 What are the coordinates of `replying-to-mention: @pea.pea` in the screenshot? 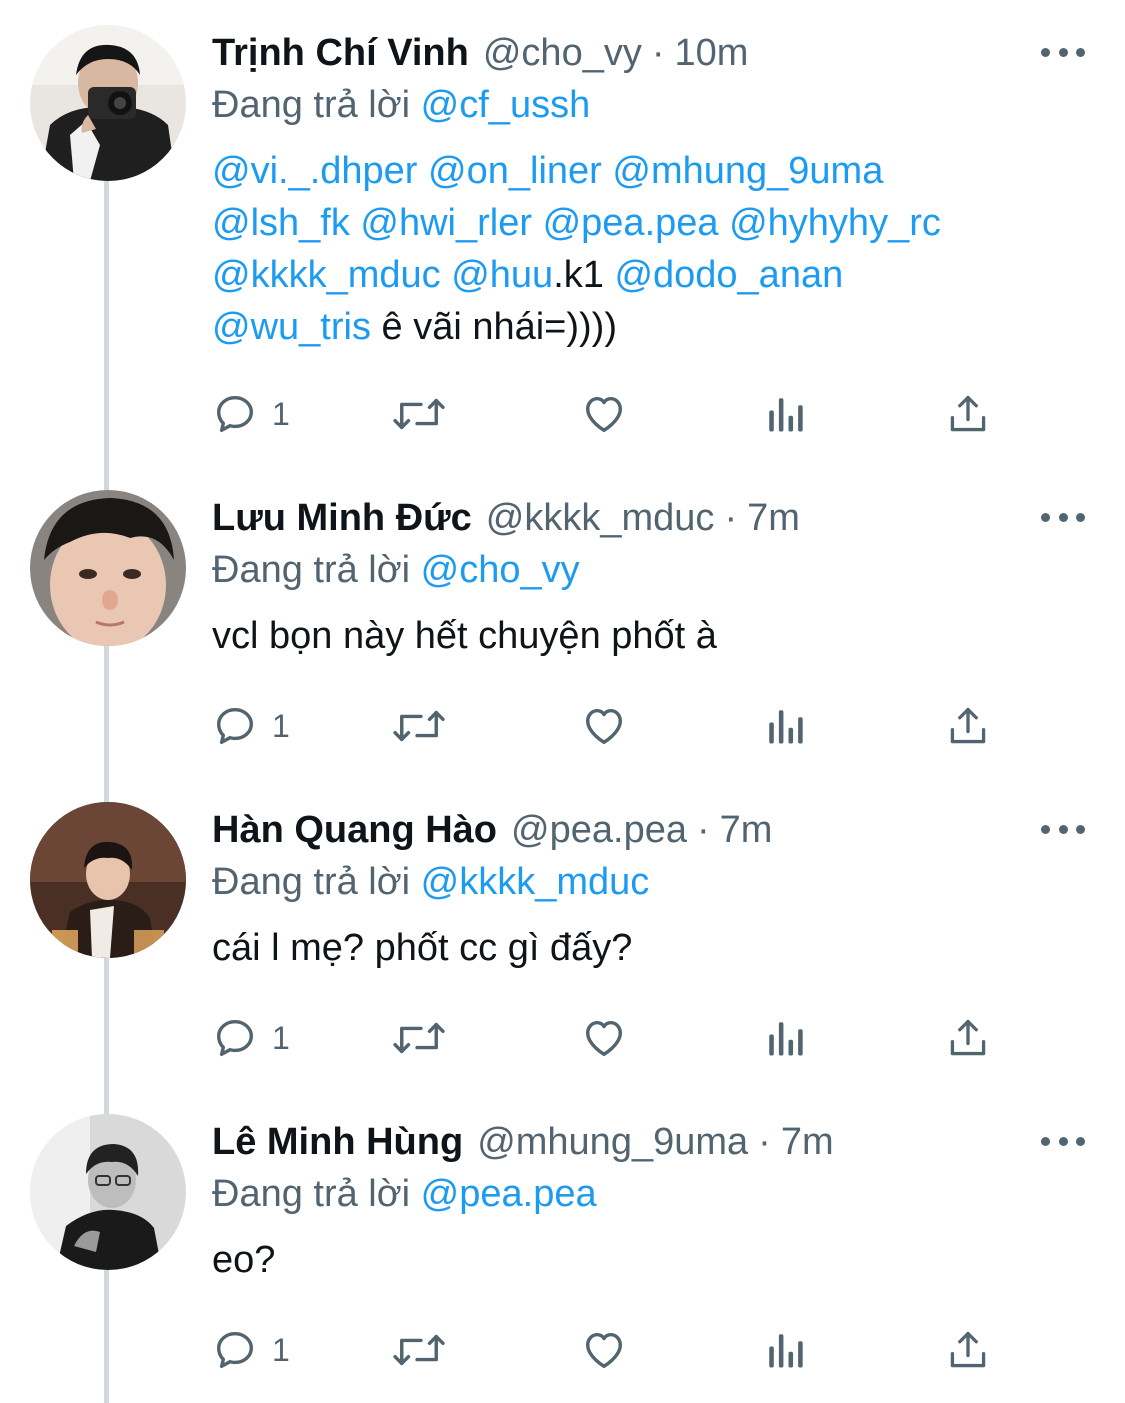 It's located at (509, 1194).